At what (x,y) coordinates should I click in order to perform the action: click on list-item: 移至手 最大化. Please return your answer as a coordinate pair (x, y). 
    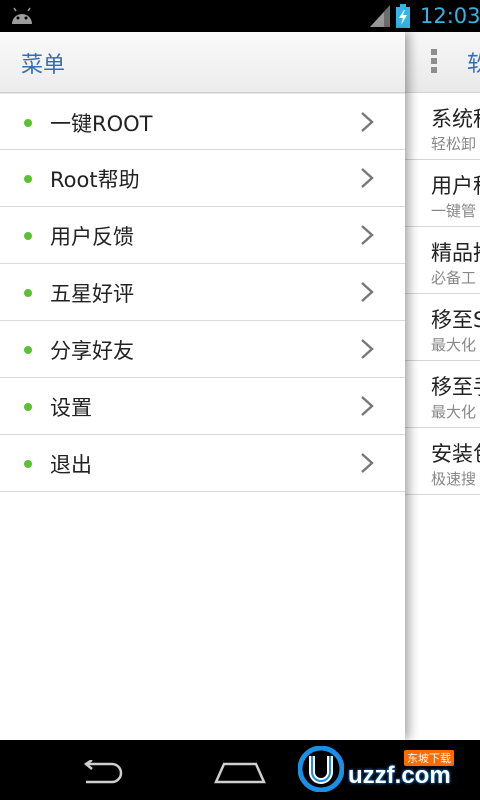
    Looking at the image, I should click on (442, 394).